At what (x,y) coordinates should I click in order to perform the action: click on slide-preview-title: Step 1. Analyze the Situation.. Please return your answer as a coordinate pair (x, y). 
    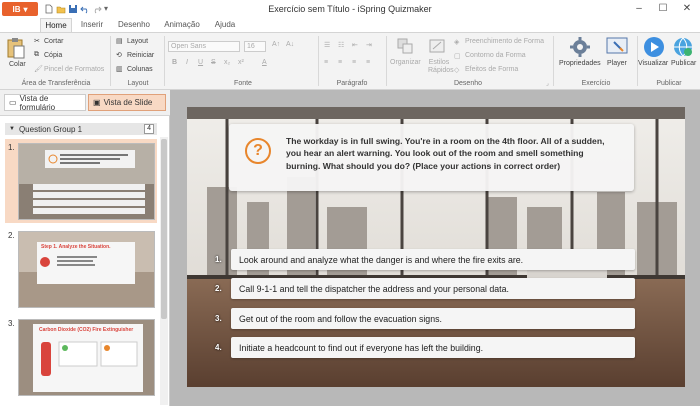
    Looking at the image, I should click on (76, 247).